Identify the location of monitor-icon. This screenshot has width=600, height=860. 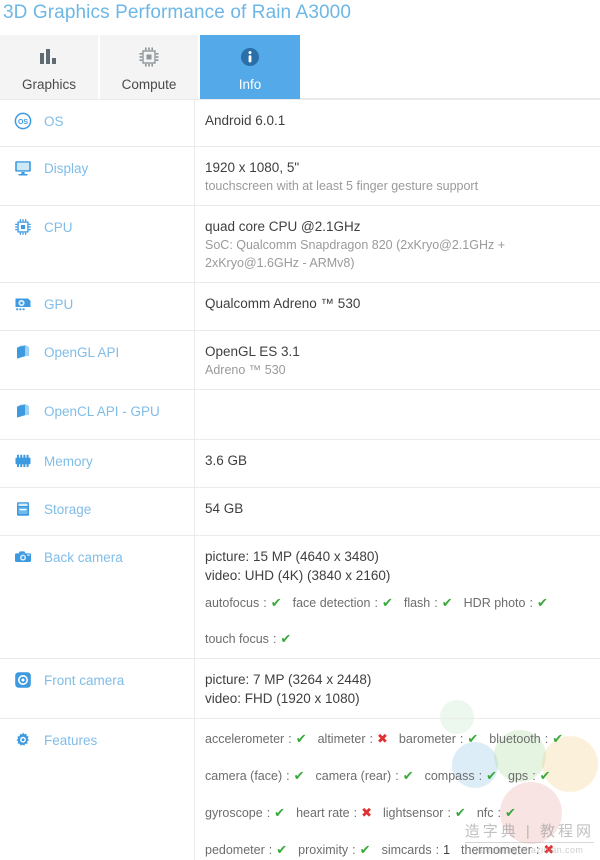
(23, 168).